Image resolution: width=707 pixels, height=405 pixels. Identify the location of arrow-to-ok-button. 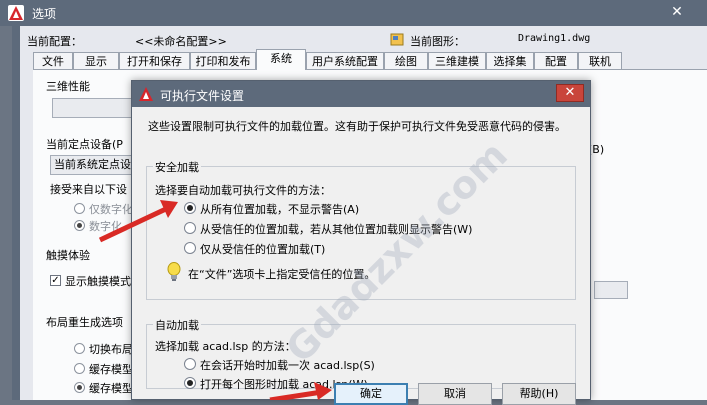
(300, 391).